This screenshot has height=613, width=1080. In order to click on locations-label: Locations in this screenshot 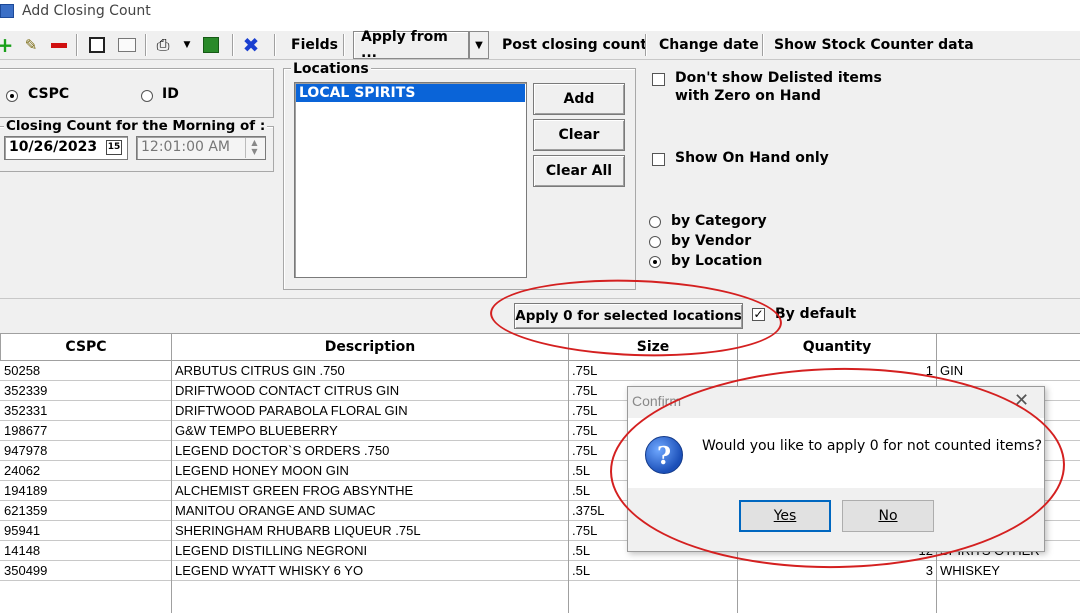, I will do `click(331, 69)`.